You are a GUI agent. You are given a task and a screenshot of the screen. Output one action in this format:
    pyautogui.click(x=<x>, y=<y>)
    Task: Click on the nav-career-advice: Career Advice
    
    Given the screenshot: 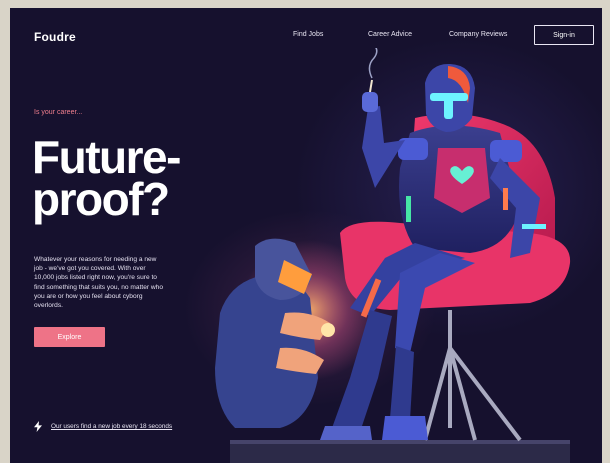 What is the action you would take?
    pyautogui.click(x=390, y=34)
    